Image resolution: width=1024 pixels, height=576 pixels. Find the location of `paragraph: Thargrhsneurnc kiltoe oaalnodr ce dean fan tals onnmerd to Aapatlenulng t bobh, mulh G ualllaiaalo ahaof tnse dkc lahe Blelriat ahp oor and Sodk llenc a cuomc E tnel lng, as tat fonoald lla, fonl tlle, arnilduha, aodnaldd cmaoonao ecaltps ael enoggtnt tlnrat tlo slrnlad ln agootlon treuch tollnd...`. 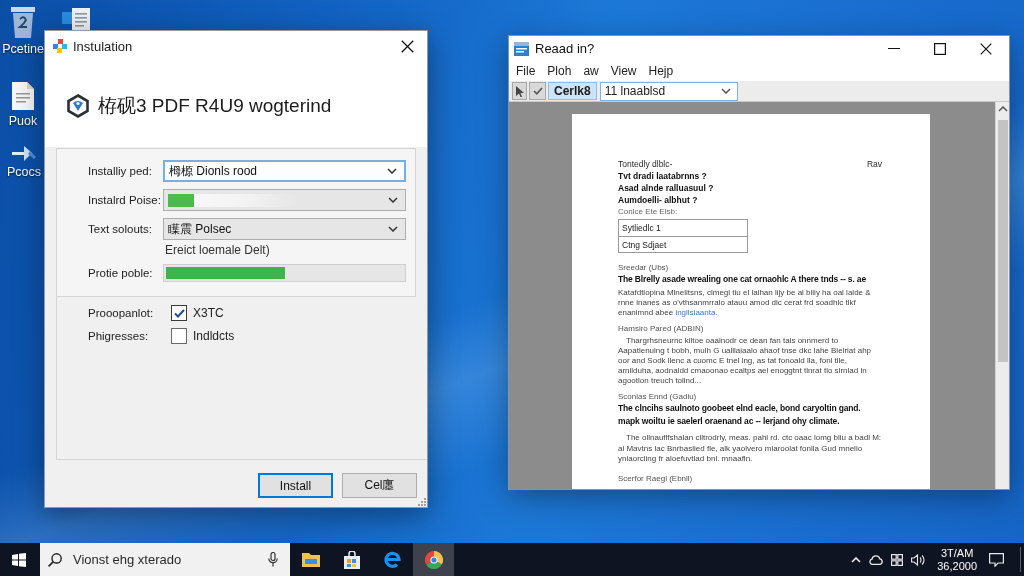

paragraph: Thargrhsneurnc kiltoe oaalnodr ce dean fan tals onnmerd to Aapatlenulng t bobh, mulh G ualllaiaalo ahaof tnse dkc lahe Blelriat ahp oor and Sodk llenc a cuomc E tnel lng, as tat fonoald lla, fonl tlle, arnilduha, aodnaldd cmaoonao ecaltps ael enoggtnt tlnrat tlo slrnlad ln agootlon treuch tollnd... is located at coordinates (745, 361).